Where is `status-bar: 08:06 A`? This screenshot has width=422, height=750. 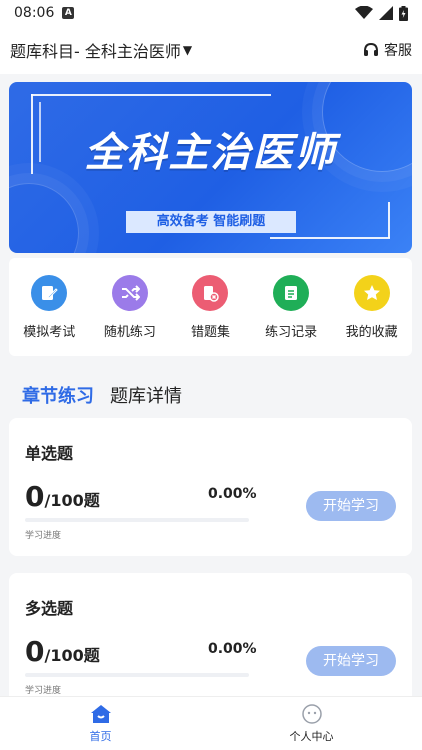 status-bar: 08:06 A is located at coordinates (211, 13).